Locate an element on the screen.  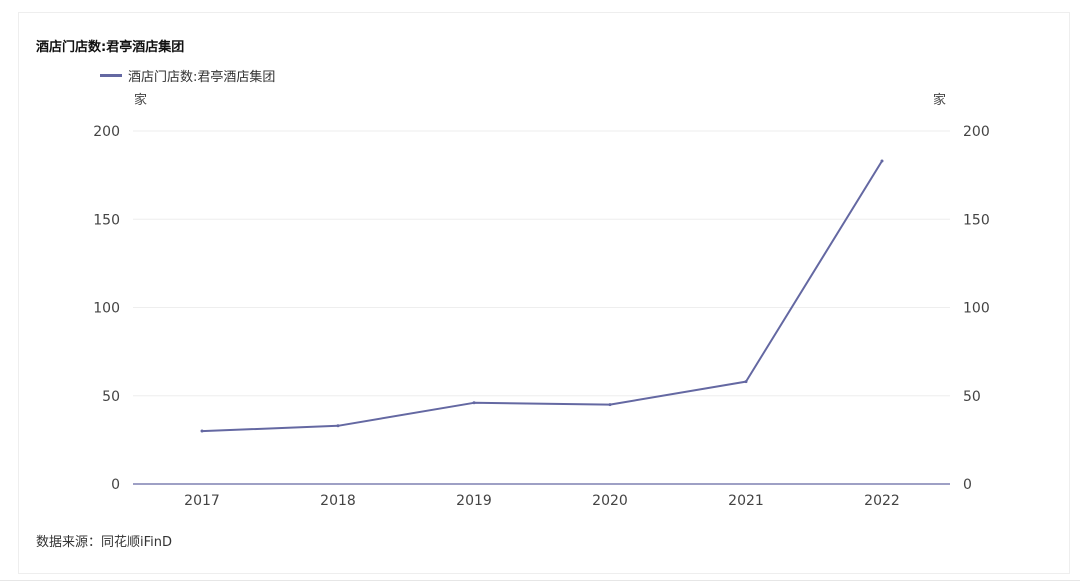
x-tick-label: 2017 is located at coordinates (202, 501).